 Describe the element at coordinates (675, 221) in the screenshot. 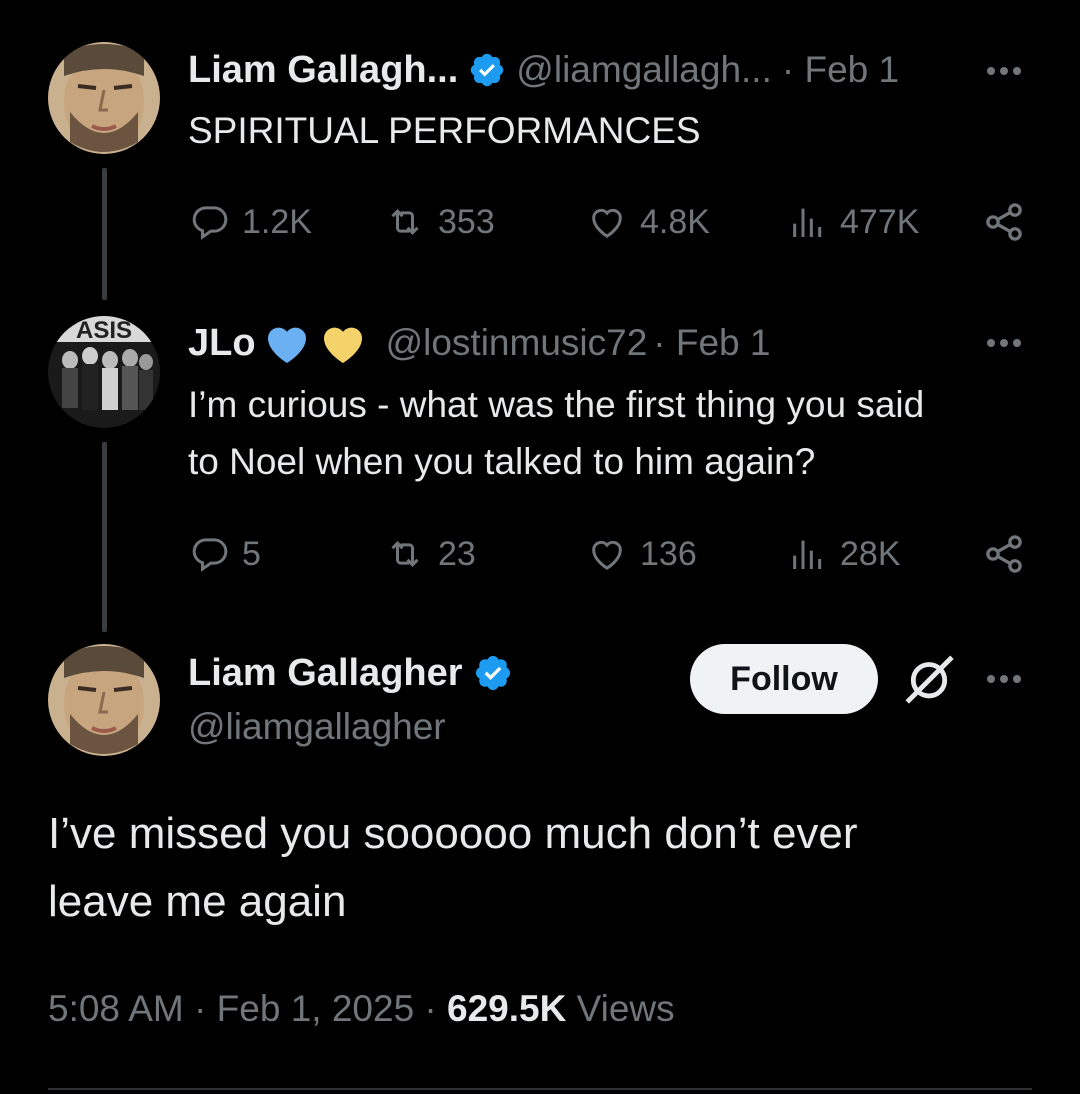

I see `like-count: 4.8K` at that location.